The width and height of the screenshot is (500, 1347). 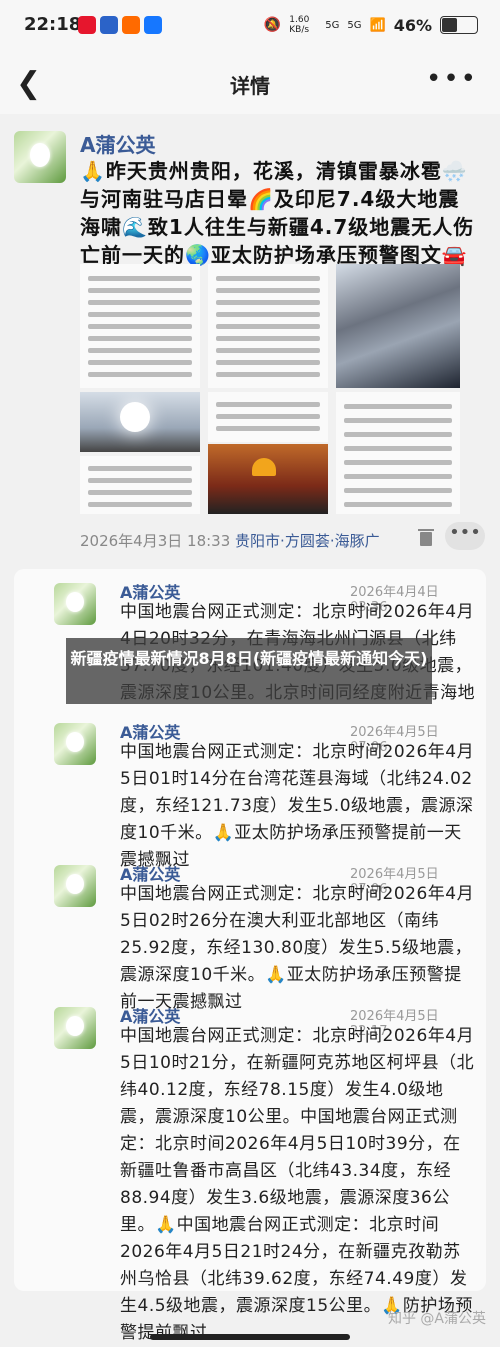 What do you see at coordinates (377, 25) in the screenshot?
I see `wifi-icon: 📶` at bounding box center [377, 25].